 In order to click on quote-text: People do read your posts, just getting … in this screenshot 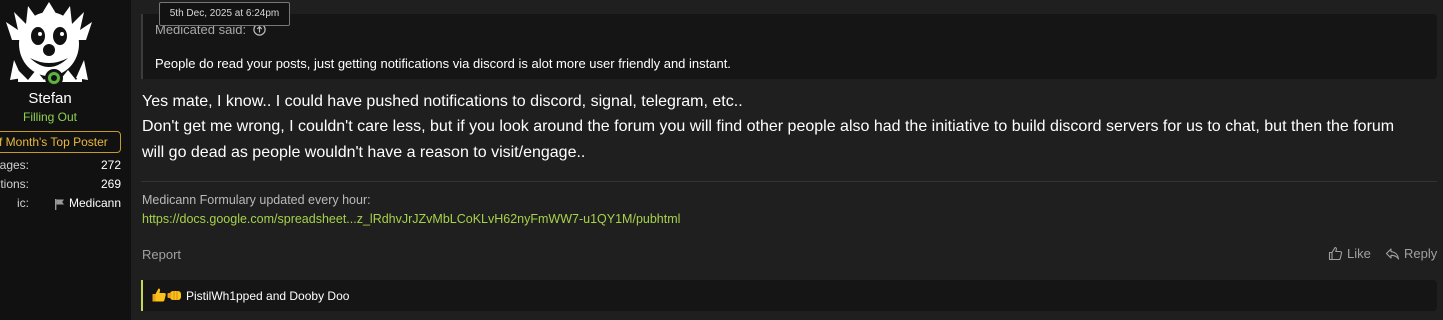, I will do `click(443, 63)`.